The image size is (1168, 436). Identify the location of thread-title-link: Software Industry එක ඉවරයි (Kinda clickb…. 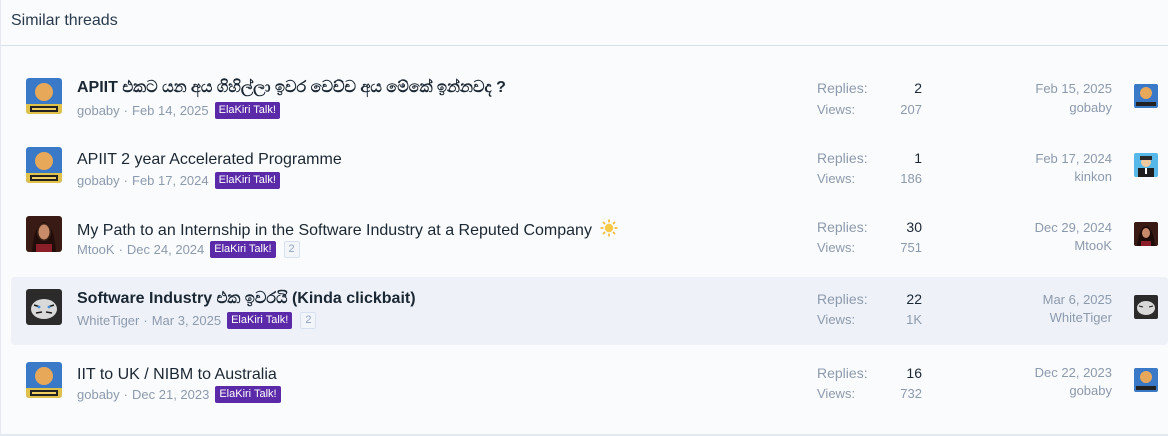
(246, 299).